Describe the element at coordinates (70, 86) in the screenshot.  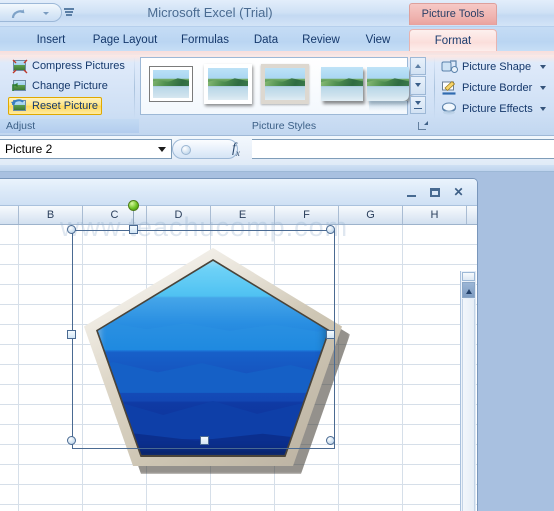
I see `change-picture-label: Change Picture` at that location.